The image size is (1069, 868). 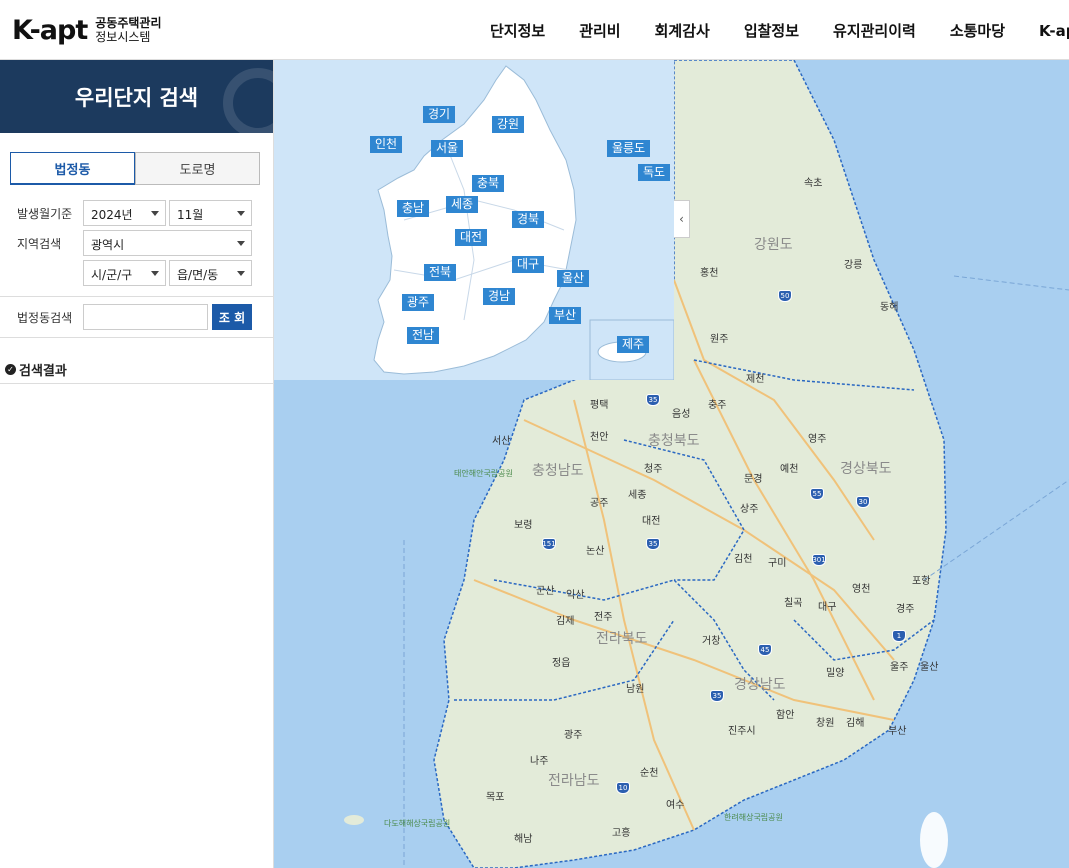 What do you see at coordinates (517, 30) in the screenshot?
I see `nav-complex-info: 단지정보` at bounding box center [517, 30].